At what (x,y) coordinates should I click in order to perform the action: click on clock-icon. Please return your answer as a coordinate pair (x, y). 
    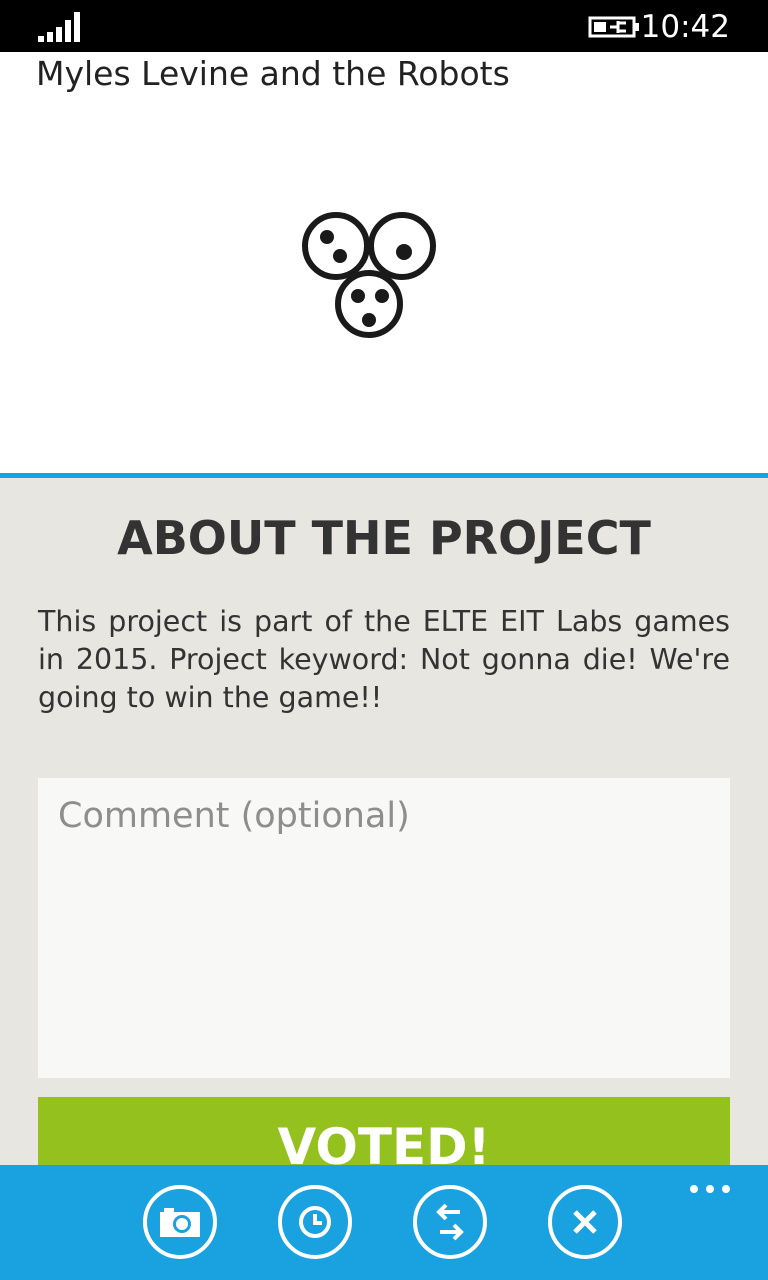
    Looking at the image, I should click on (315, 1222).